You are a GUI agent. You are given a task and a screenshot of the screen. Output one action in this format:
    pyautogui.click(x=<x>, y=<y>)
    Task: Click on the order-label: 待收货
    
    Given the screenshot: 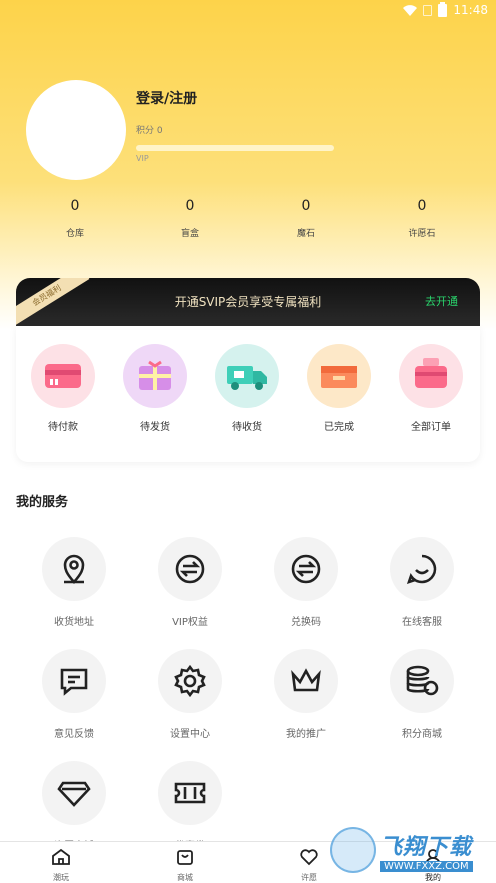 What is the action you would take?
    pyautogui.click(x=247, y=427)
    